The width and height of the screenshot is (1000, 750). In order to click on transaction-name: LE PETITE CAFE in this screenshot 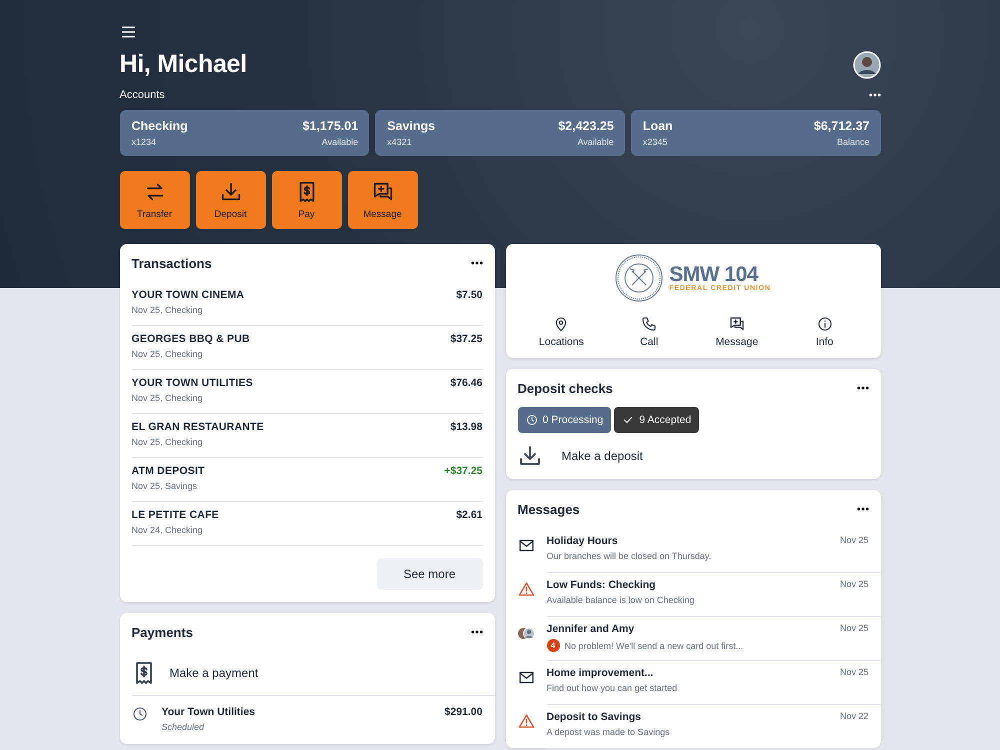, I will do `click(175, 515)`.